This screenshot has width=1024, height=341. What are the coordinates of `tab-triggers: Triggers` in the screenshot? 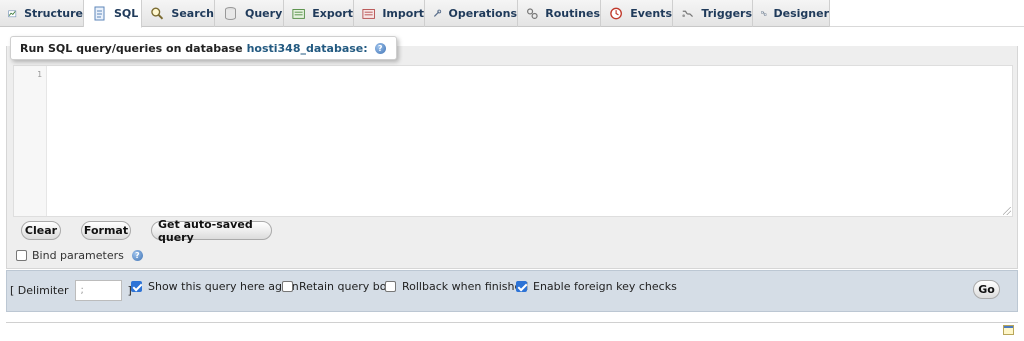 It's located at (713, 13).